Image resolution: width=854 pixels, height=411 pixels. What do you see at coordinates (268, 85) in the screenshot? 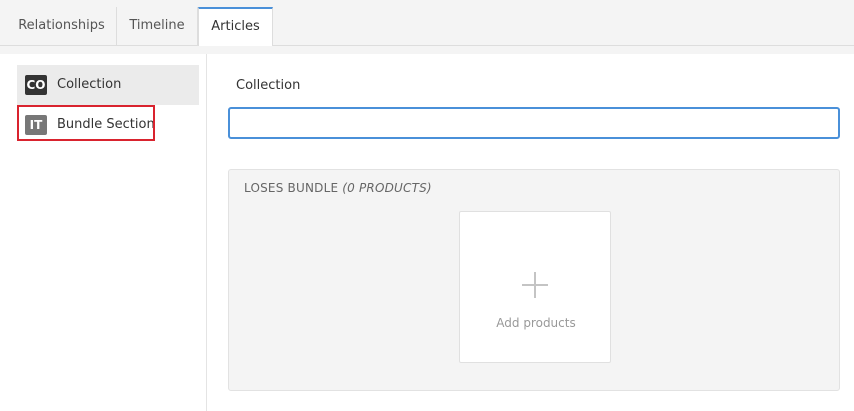
I see `collection-field-label: Collection` at bounding box center [268, 85].